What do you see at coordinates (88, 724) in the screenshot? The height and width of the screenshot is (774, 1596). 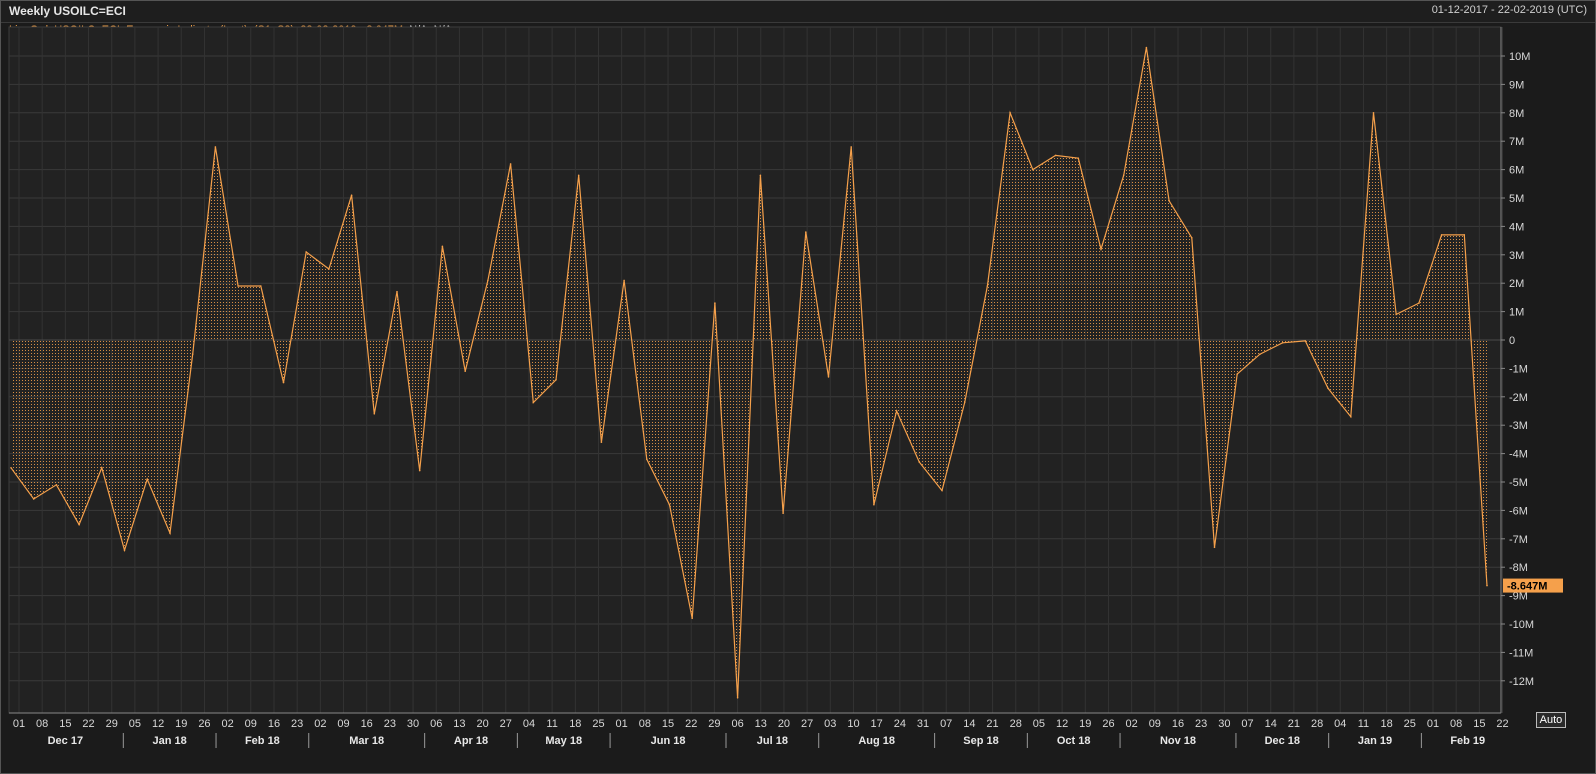 I see `x-tick-label: 22` at bounding box center [88, 724].